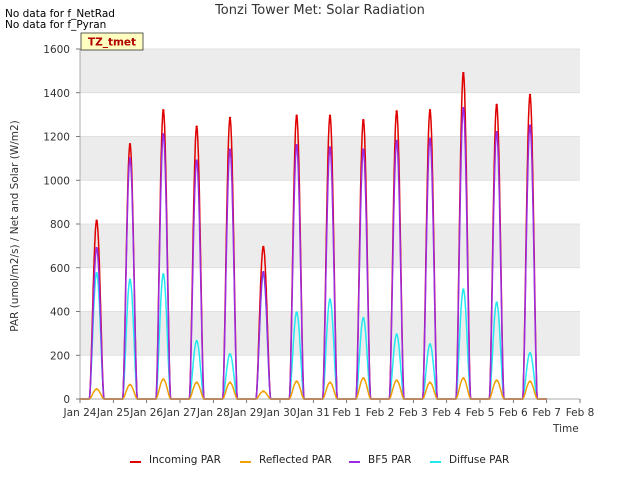  What do you see at coordinates (60, 356) in the screenshot?
I see `y-tick-label: 200` at bounding box center [60, 356].